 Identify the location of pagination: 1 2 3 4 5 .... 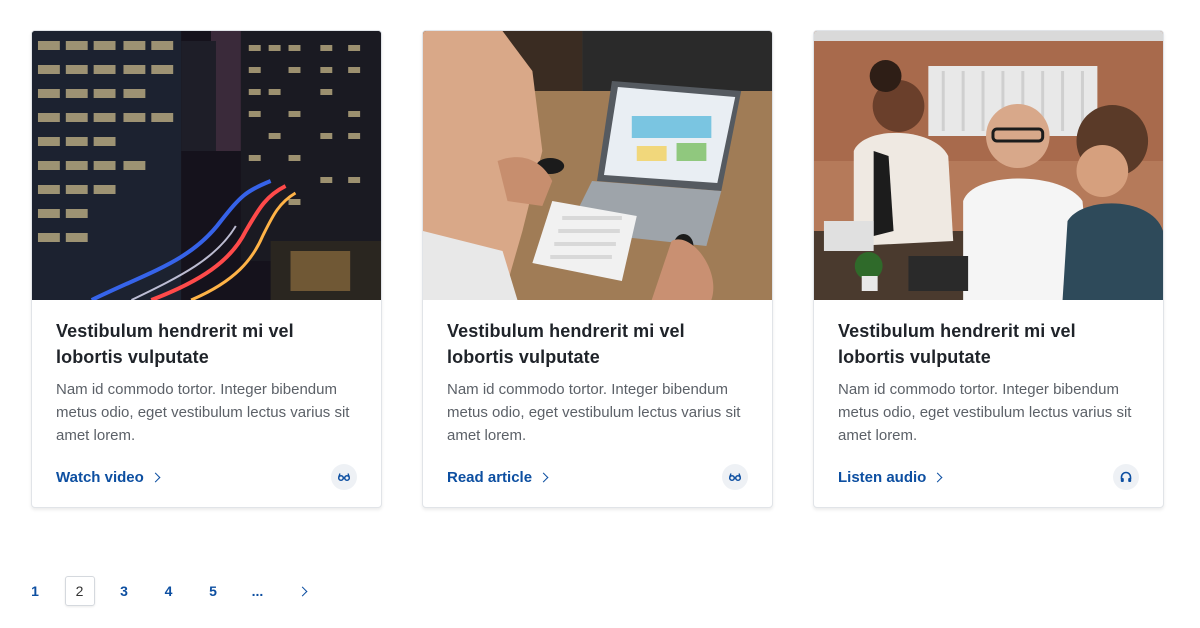
(176, 591).